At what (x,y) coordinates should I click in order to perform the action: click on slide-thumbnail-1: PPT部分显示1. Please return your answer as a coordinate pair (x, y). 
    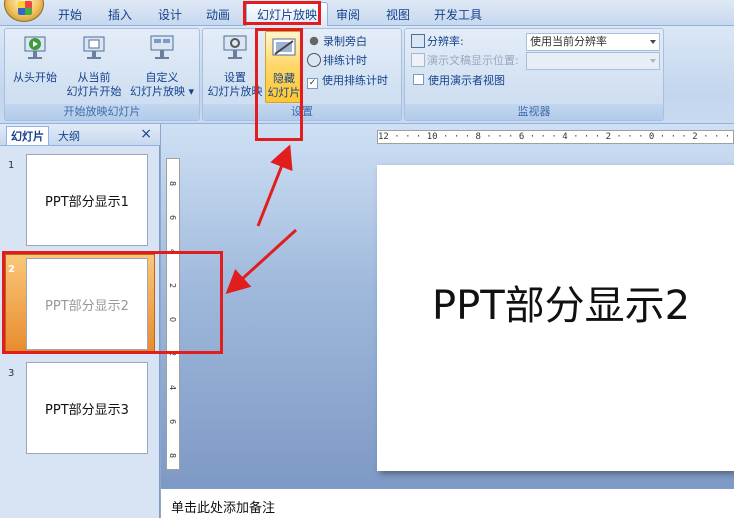
    Looking at the image, I should click on (87, 200).